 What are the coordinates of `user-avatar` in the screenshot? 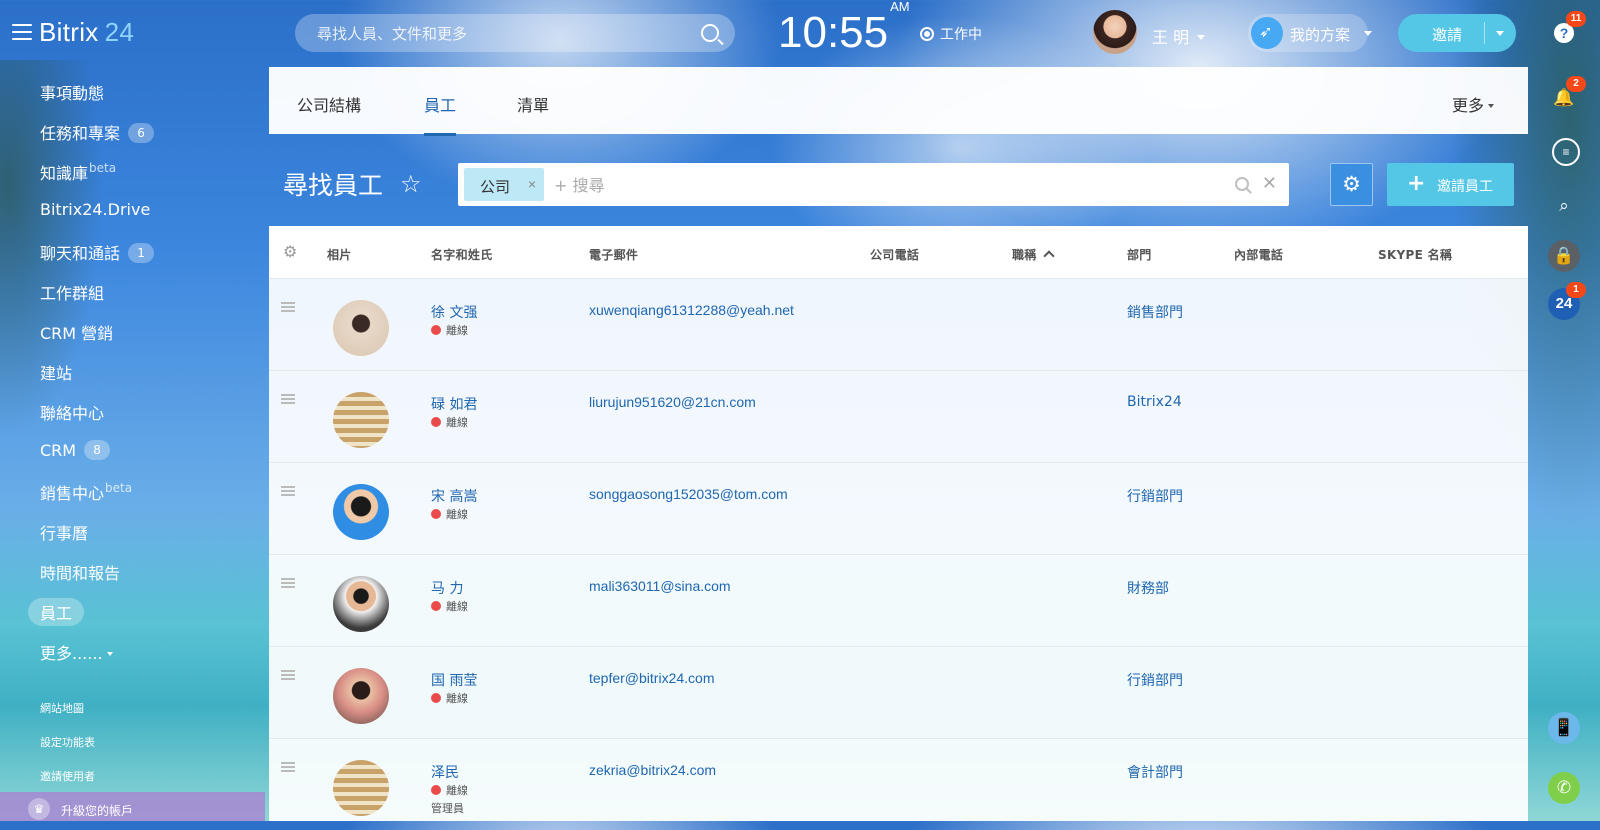 It's located at (1115, 32).